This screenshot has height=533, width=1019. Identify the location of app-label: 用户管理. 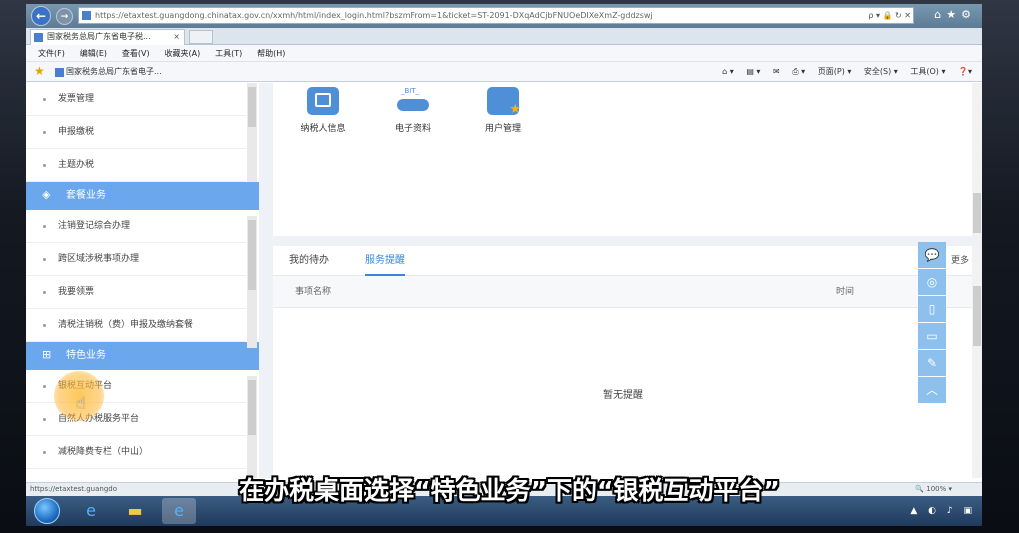
(502, 129).